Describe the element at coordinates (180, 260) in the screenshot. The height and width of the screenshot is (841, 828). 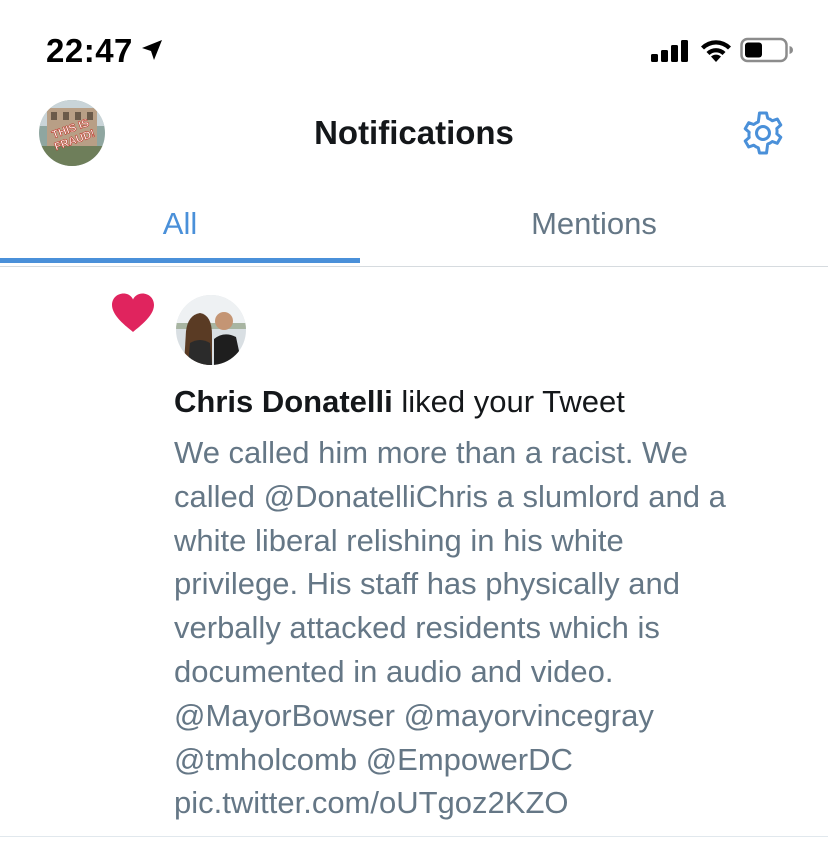
I see `active-tab-indicator` at that location.